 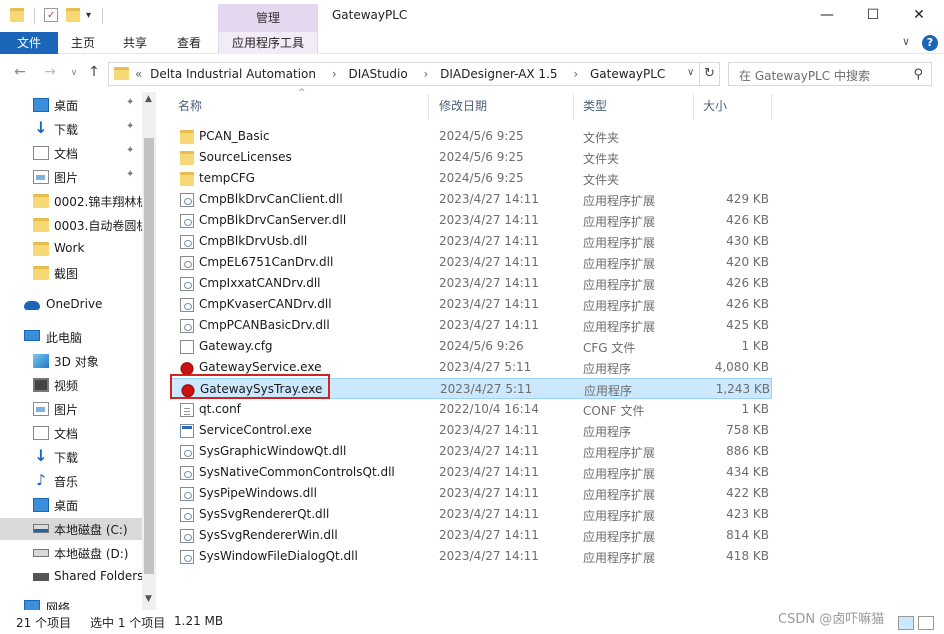 What do you see at coordinates (138, 74) in the screenshot?
I see `breadcrumb-overflow: «` at bounding box center [138, 74].